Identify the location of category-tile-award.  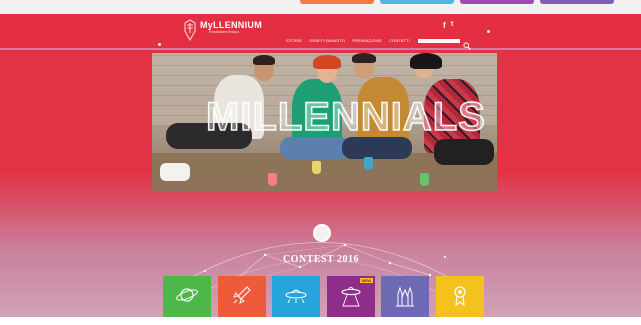
(460, 296).